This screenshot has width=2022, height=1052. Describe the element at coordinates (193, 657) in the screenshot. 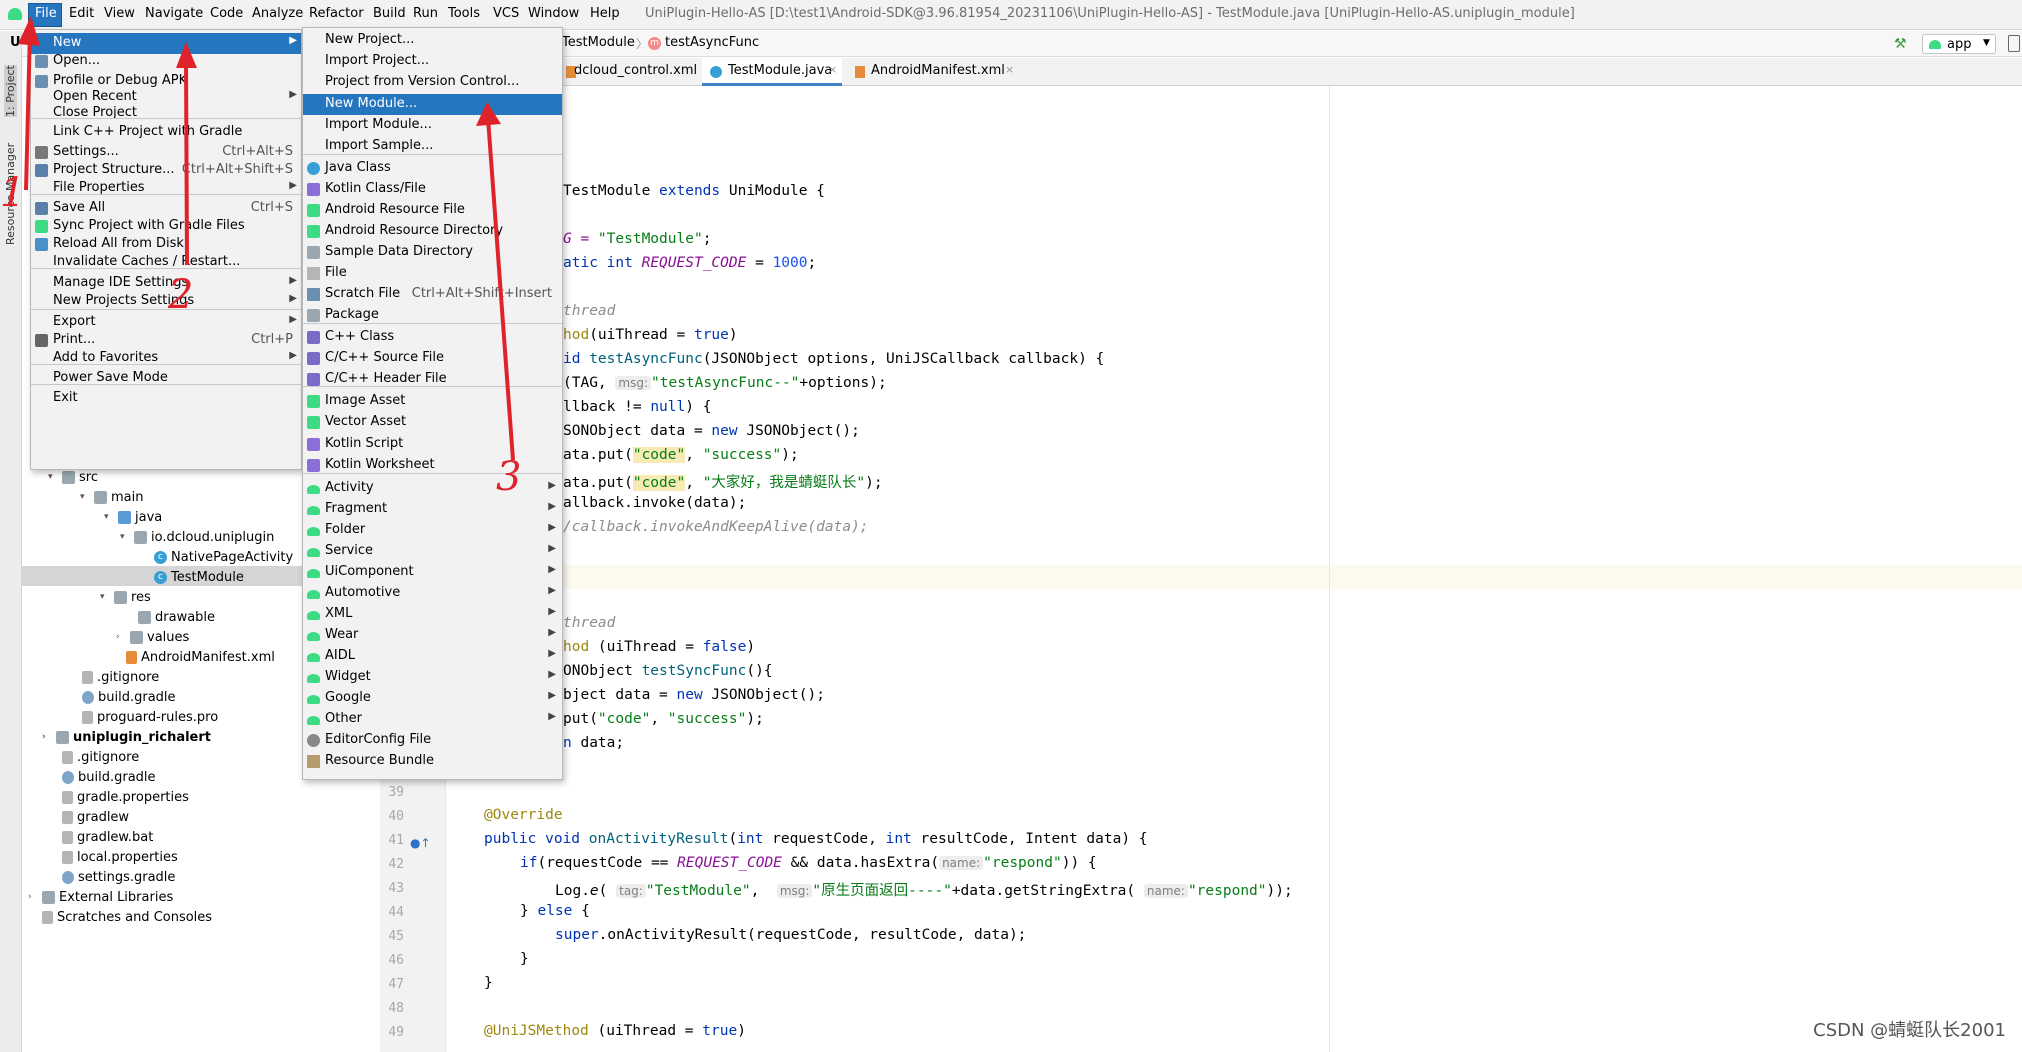

I see `tree-item: AndroidManifest.xml` at that location.